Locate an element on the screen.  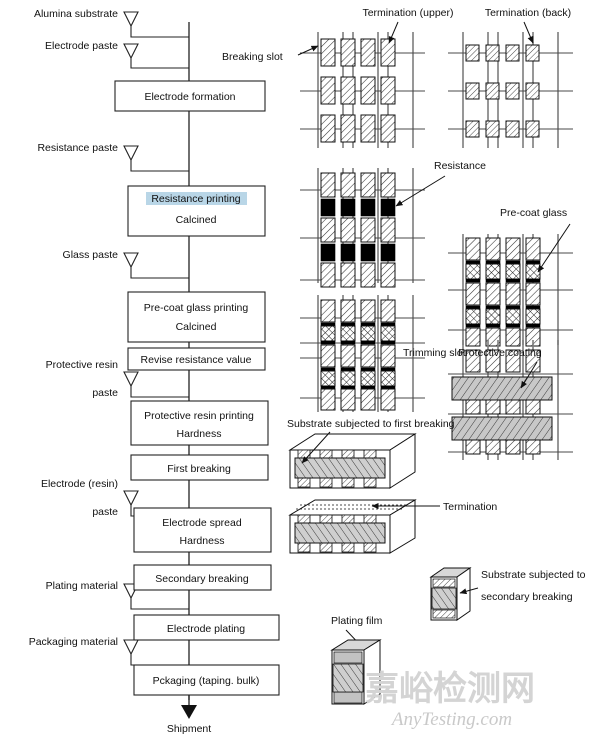
process-label-protective-resin-printing: Protective resin printing is located at coordinates (199, 416).